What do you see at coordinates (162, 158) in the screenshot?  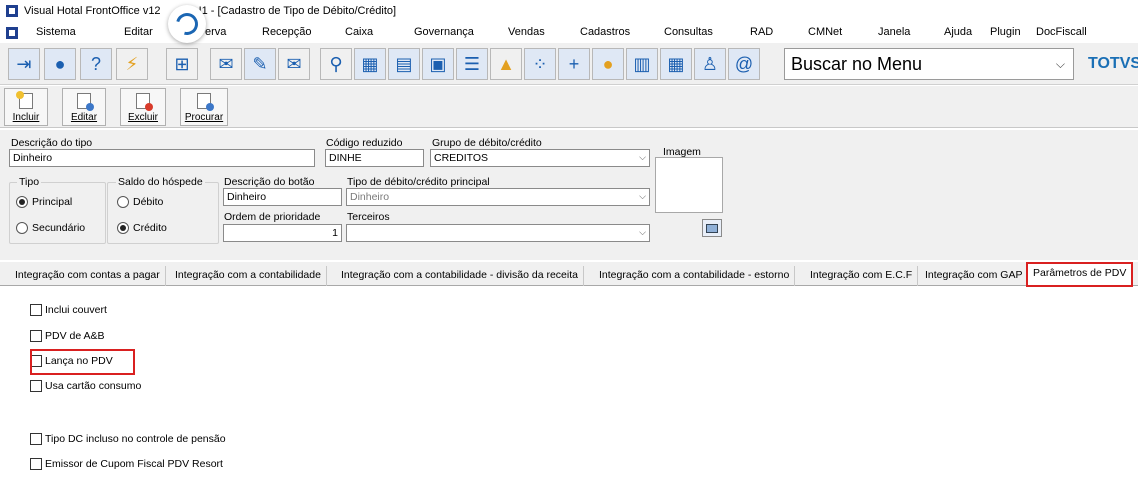 I see `descricao-input: Dinheiro` at bounding box center [162, 158].